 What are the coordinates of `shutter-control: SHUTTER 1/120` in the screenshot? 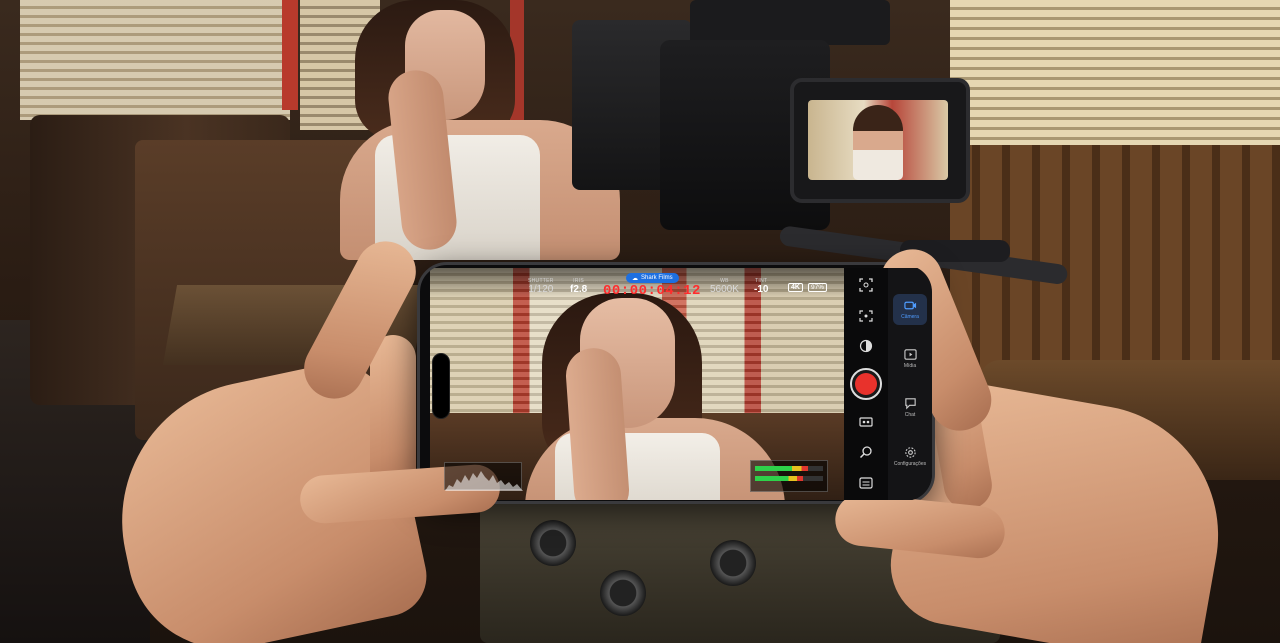 It's located at (541, 286).